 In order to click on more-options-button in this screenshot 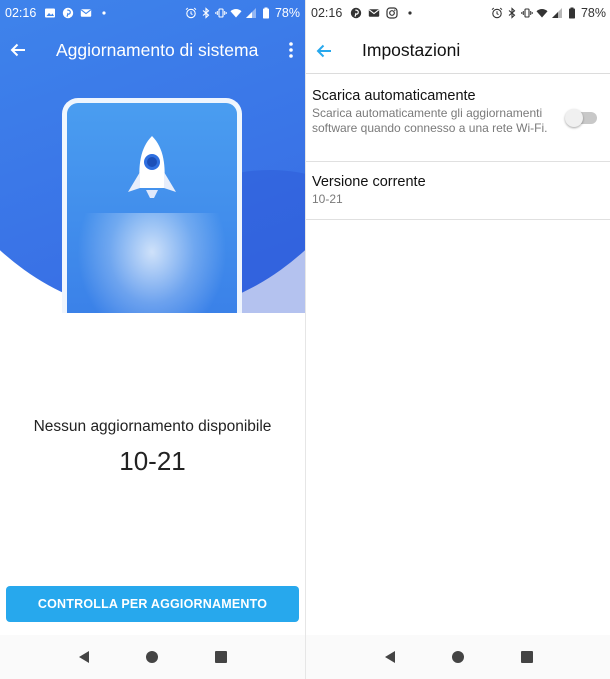, I will do `click(291, 50)`.